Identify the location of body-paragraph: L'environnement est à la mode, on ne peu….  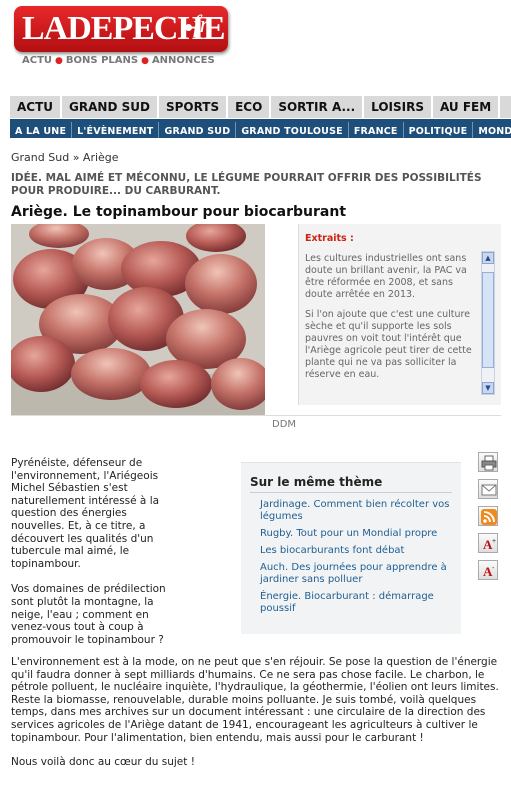
(255, 700).